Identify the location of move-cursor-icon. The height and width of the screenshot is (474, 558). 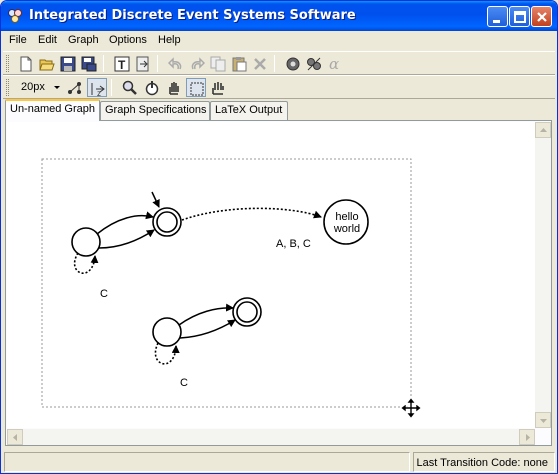
(411, 408).